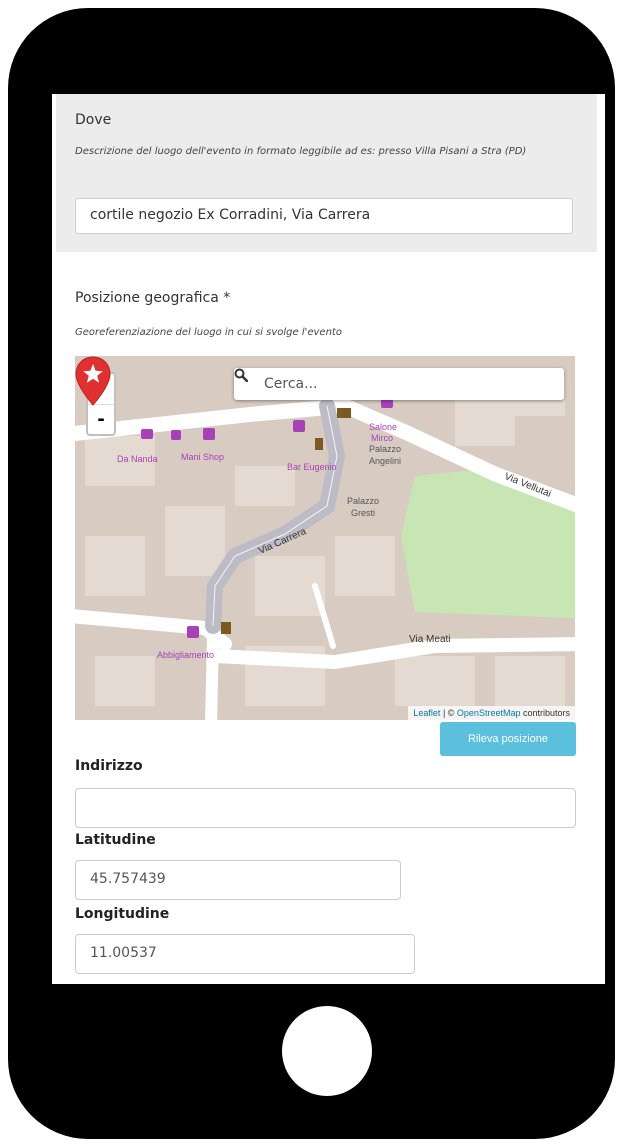  I want to click on search-icon, so click(241, 375).